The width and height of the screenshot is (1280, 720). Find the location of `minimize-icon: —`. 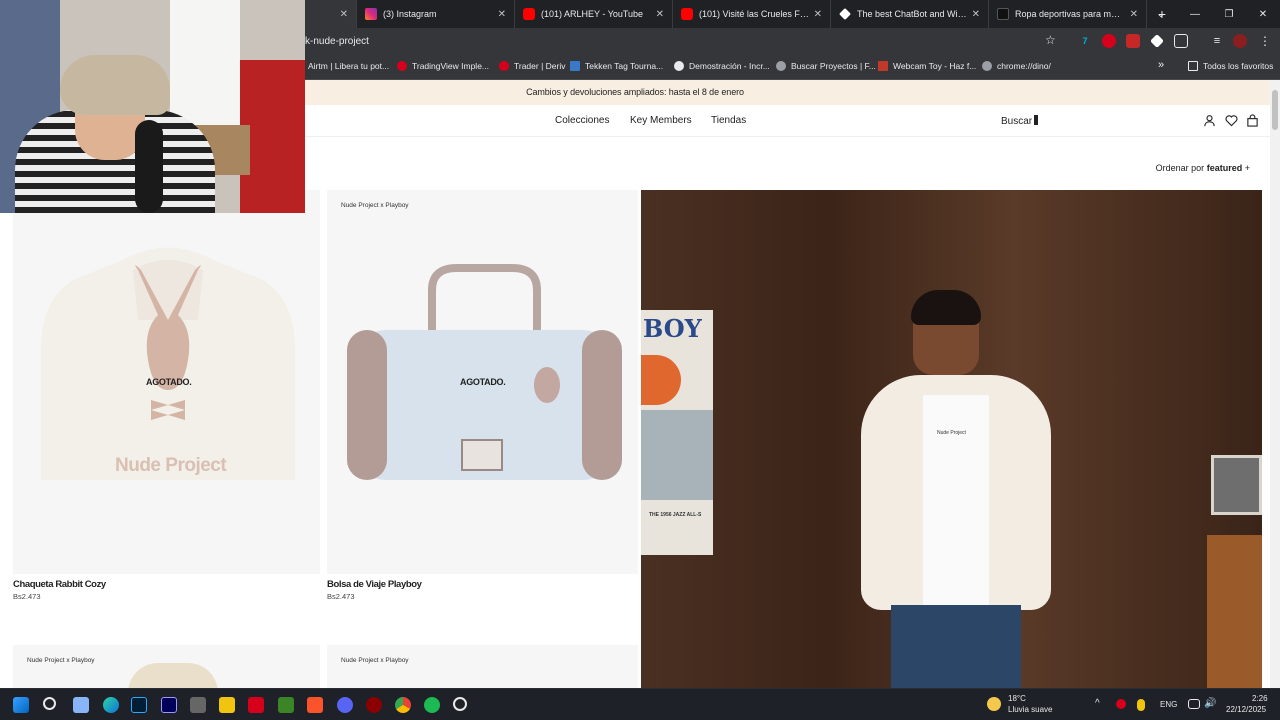

minimize-icon: — is located at coordinates (1195, 14).